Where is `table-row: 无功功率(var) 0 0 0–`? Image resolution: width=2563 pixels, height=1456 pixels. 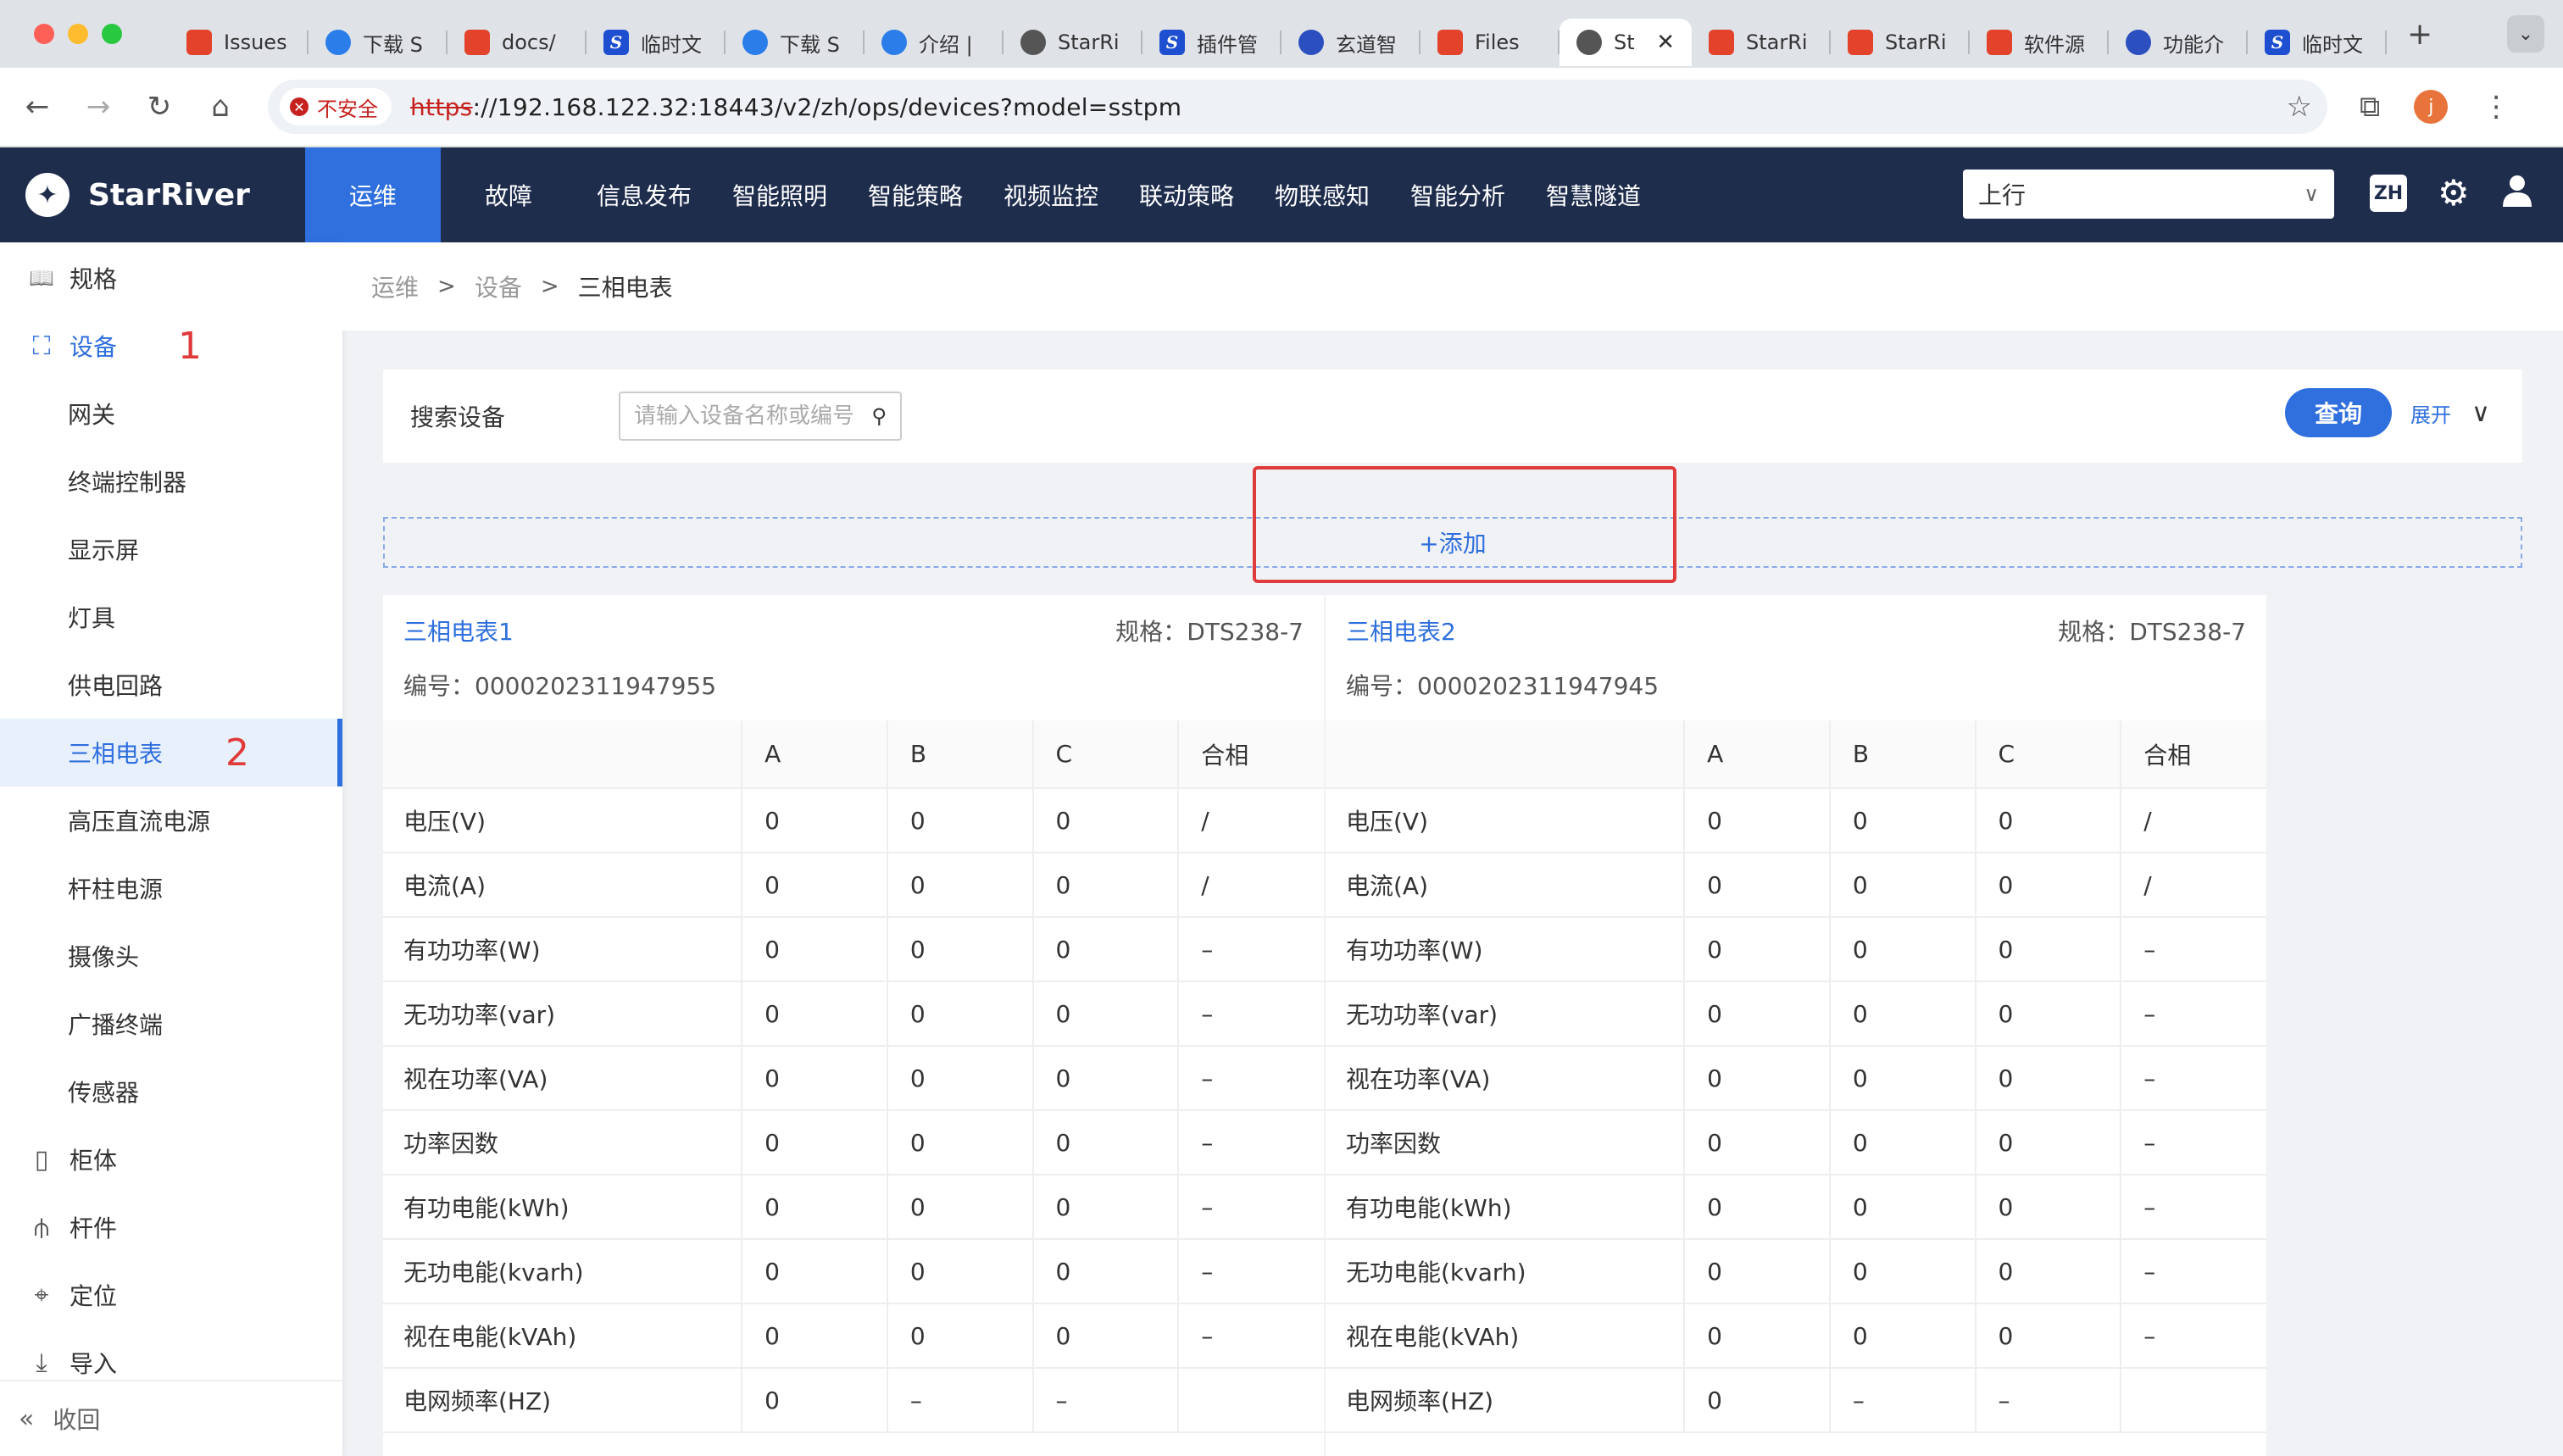 table-row: 无功功率(var) 0 0 0– is located at coordinates (1796, 1014).